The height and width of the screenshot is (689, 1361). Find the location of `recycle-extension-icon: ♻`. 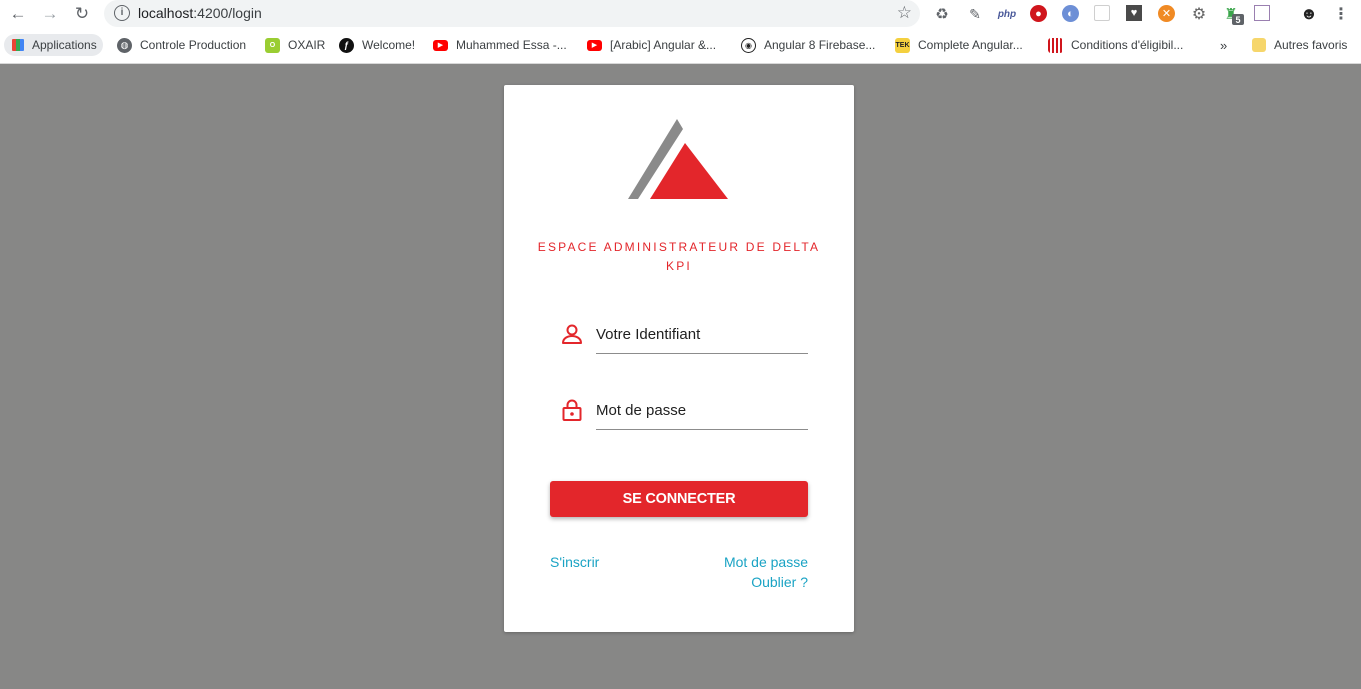

recycle-extension-icon: ♻ is located at coordinates (942, 14).